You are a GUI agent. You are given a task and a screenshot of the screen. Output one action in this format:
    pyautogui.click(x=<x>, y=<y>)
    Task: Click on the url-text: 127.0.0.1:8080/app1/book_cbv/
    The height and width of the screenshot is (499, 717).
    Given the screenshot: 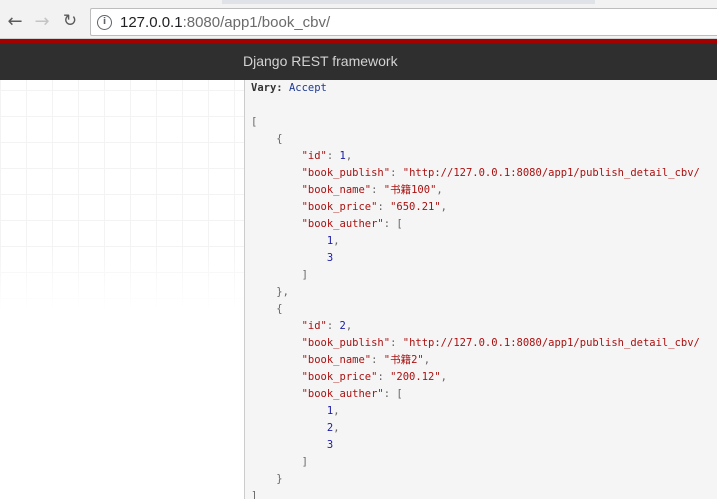 What is the action you would take?
    pyautogui.click(x=225, y=22)
    